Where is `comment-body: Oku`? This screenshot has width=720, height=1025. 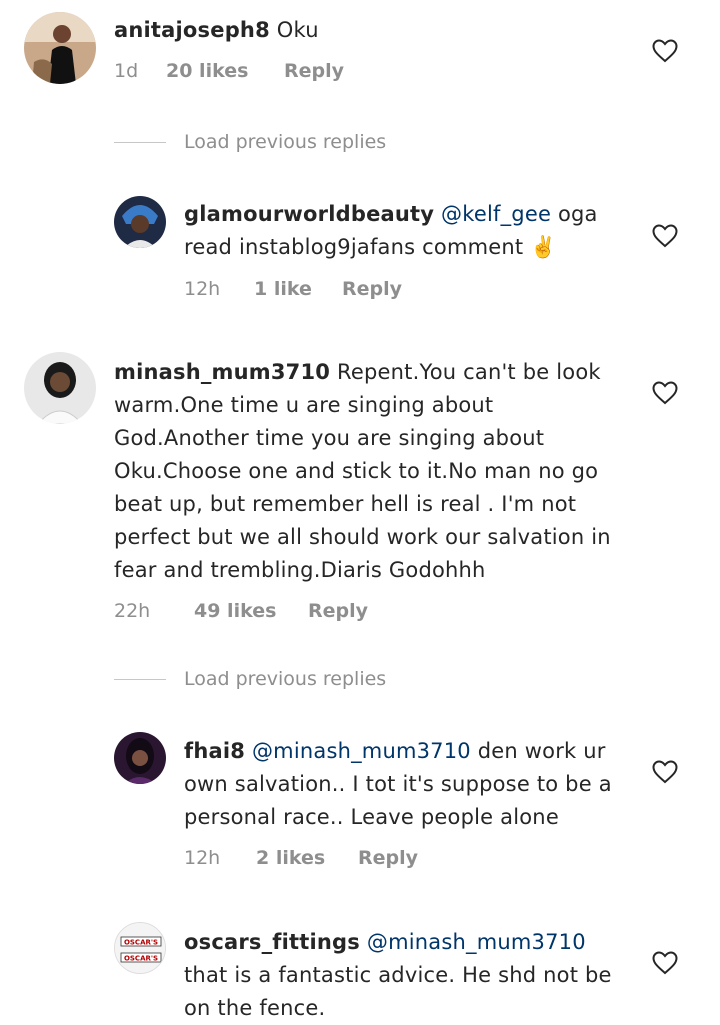
comment-body: Oku is located at coordinates (297, 30).